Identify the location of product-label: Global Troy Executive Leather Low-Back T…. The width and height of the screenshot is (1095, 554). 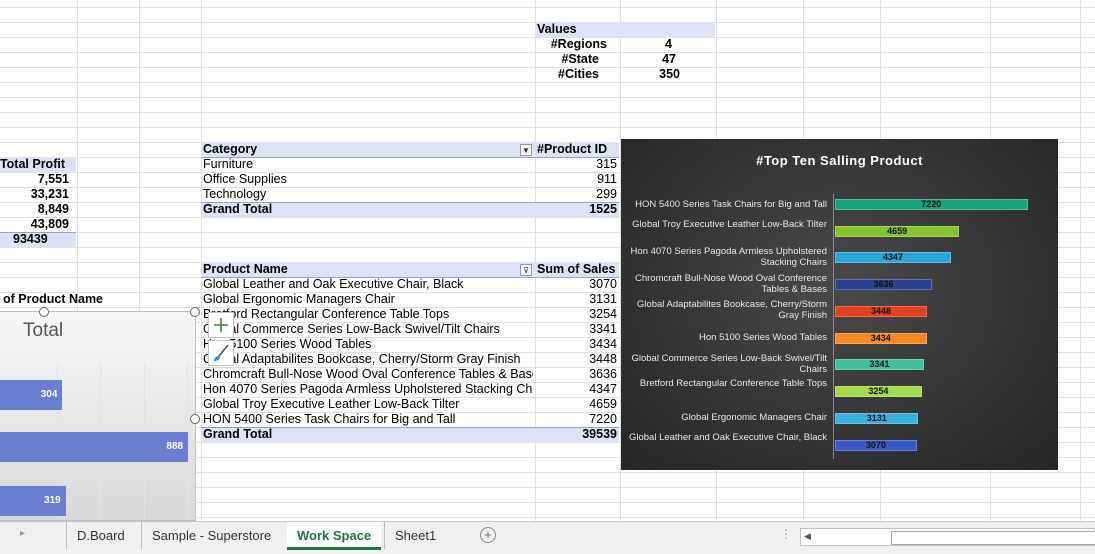
(331, 404).